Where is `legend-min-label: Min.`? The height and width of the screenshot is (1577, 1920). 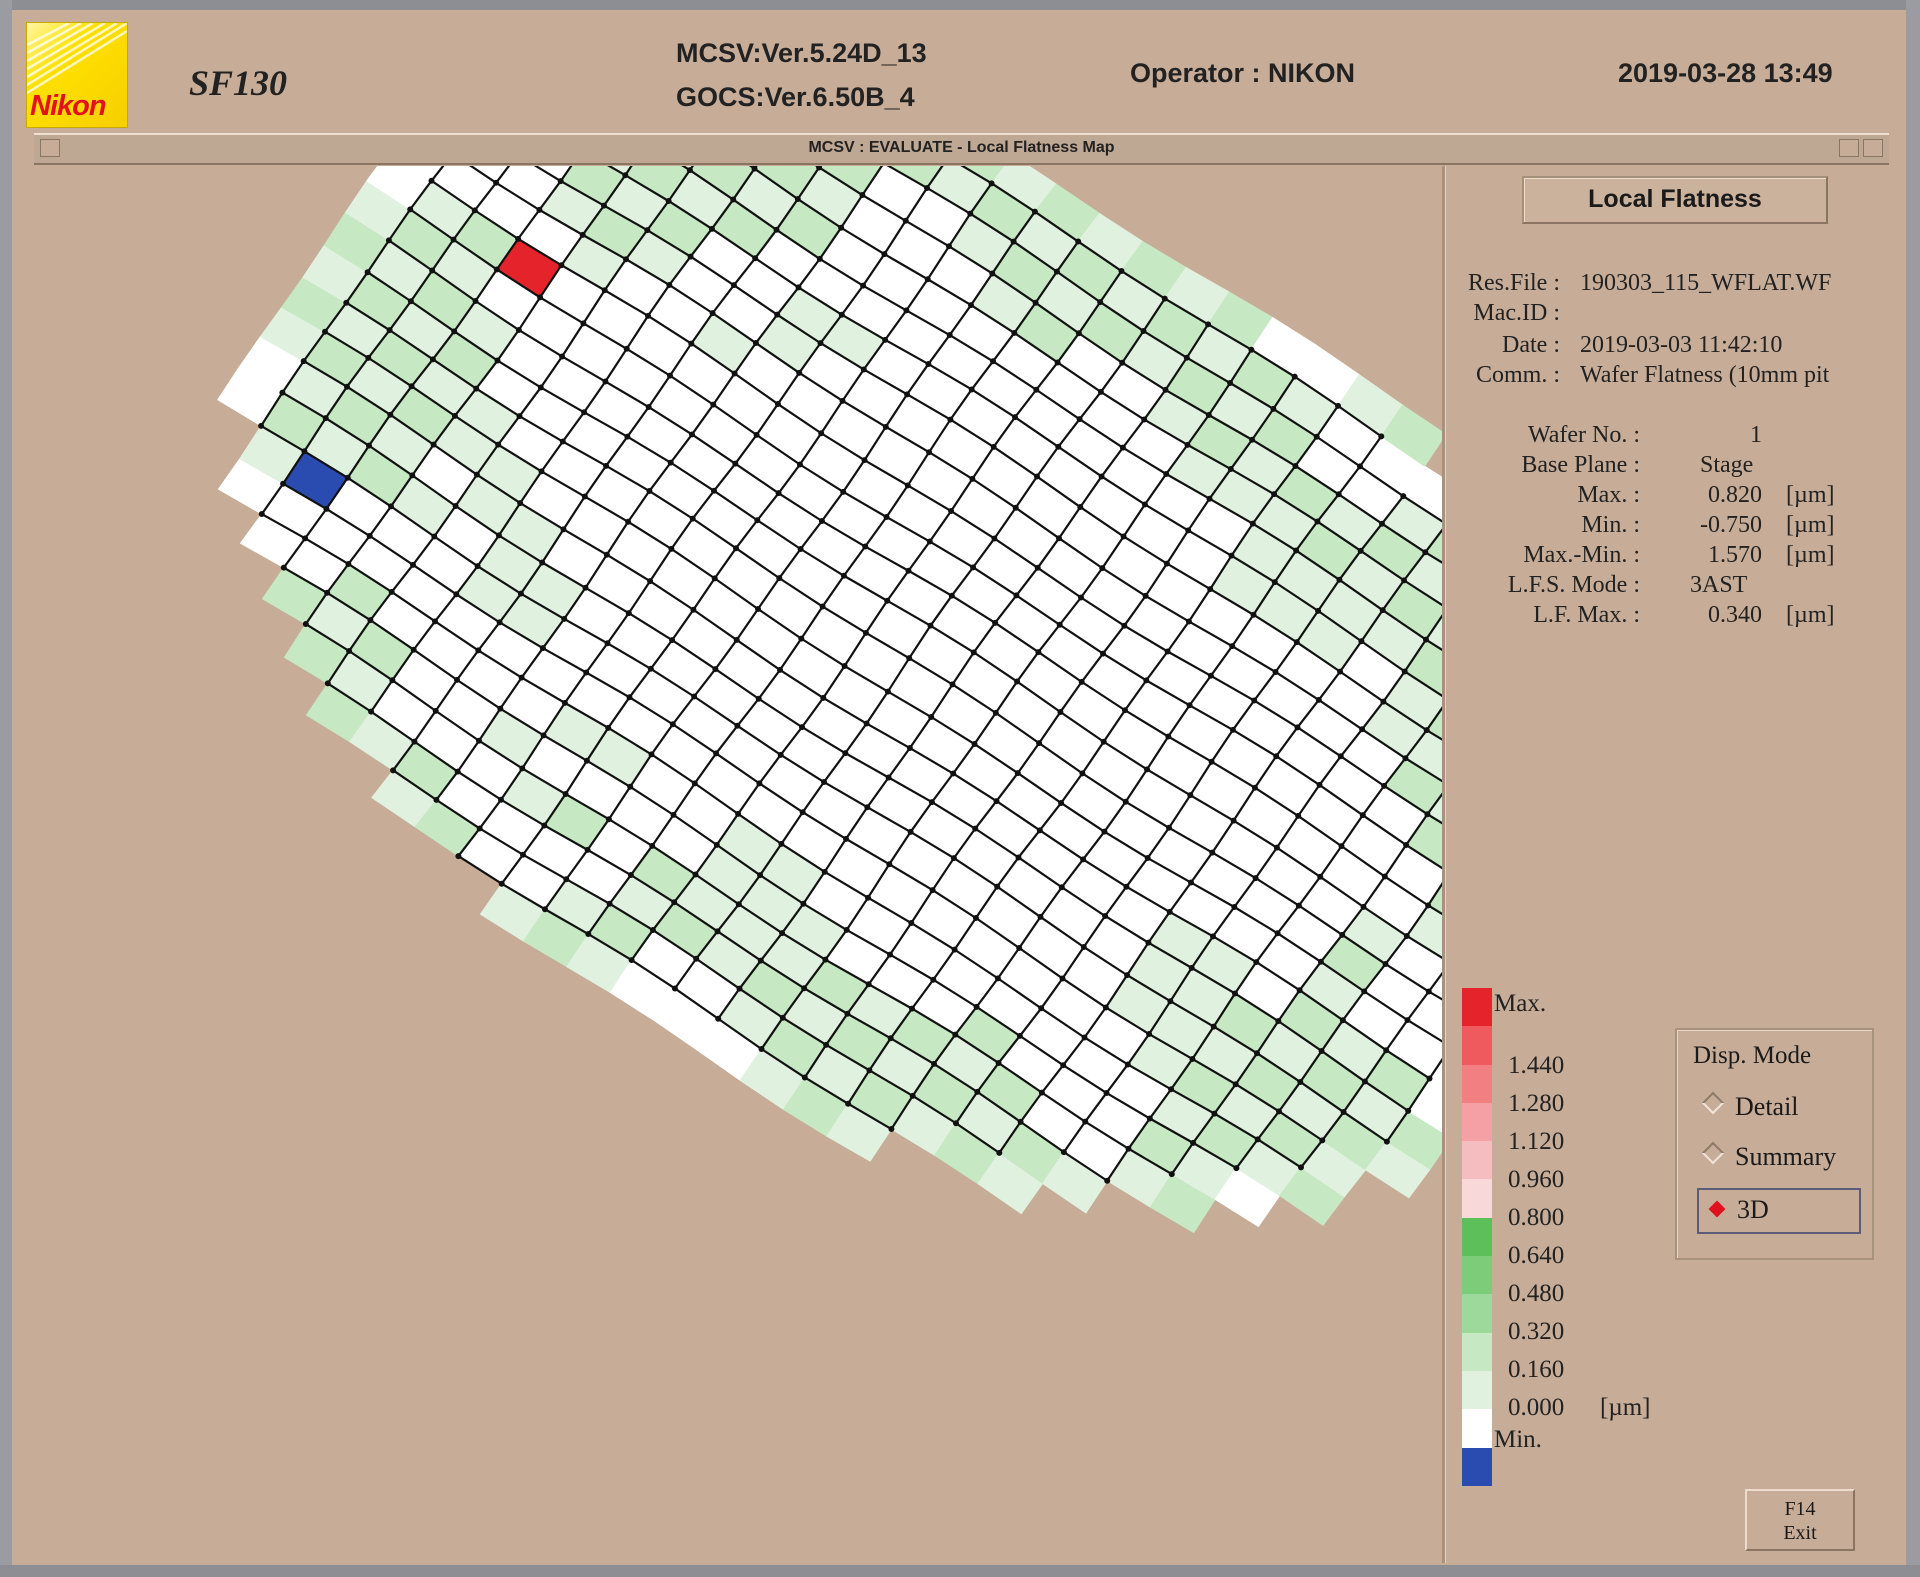
legend-min-label: Min. is located at coordinates (1518, 1439).